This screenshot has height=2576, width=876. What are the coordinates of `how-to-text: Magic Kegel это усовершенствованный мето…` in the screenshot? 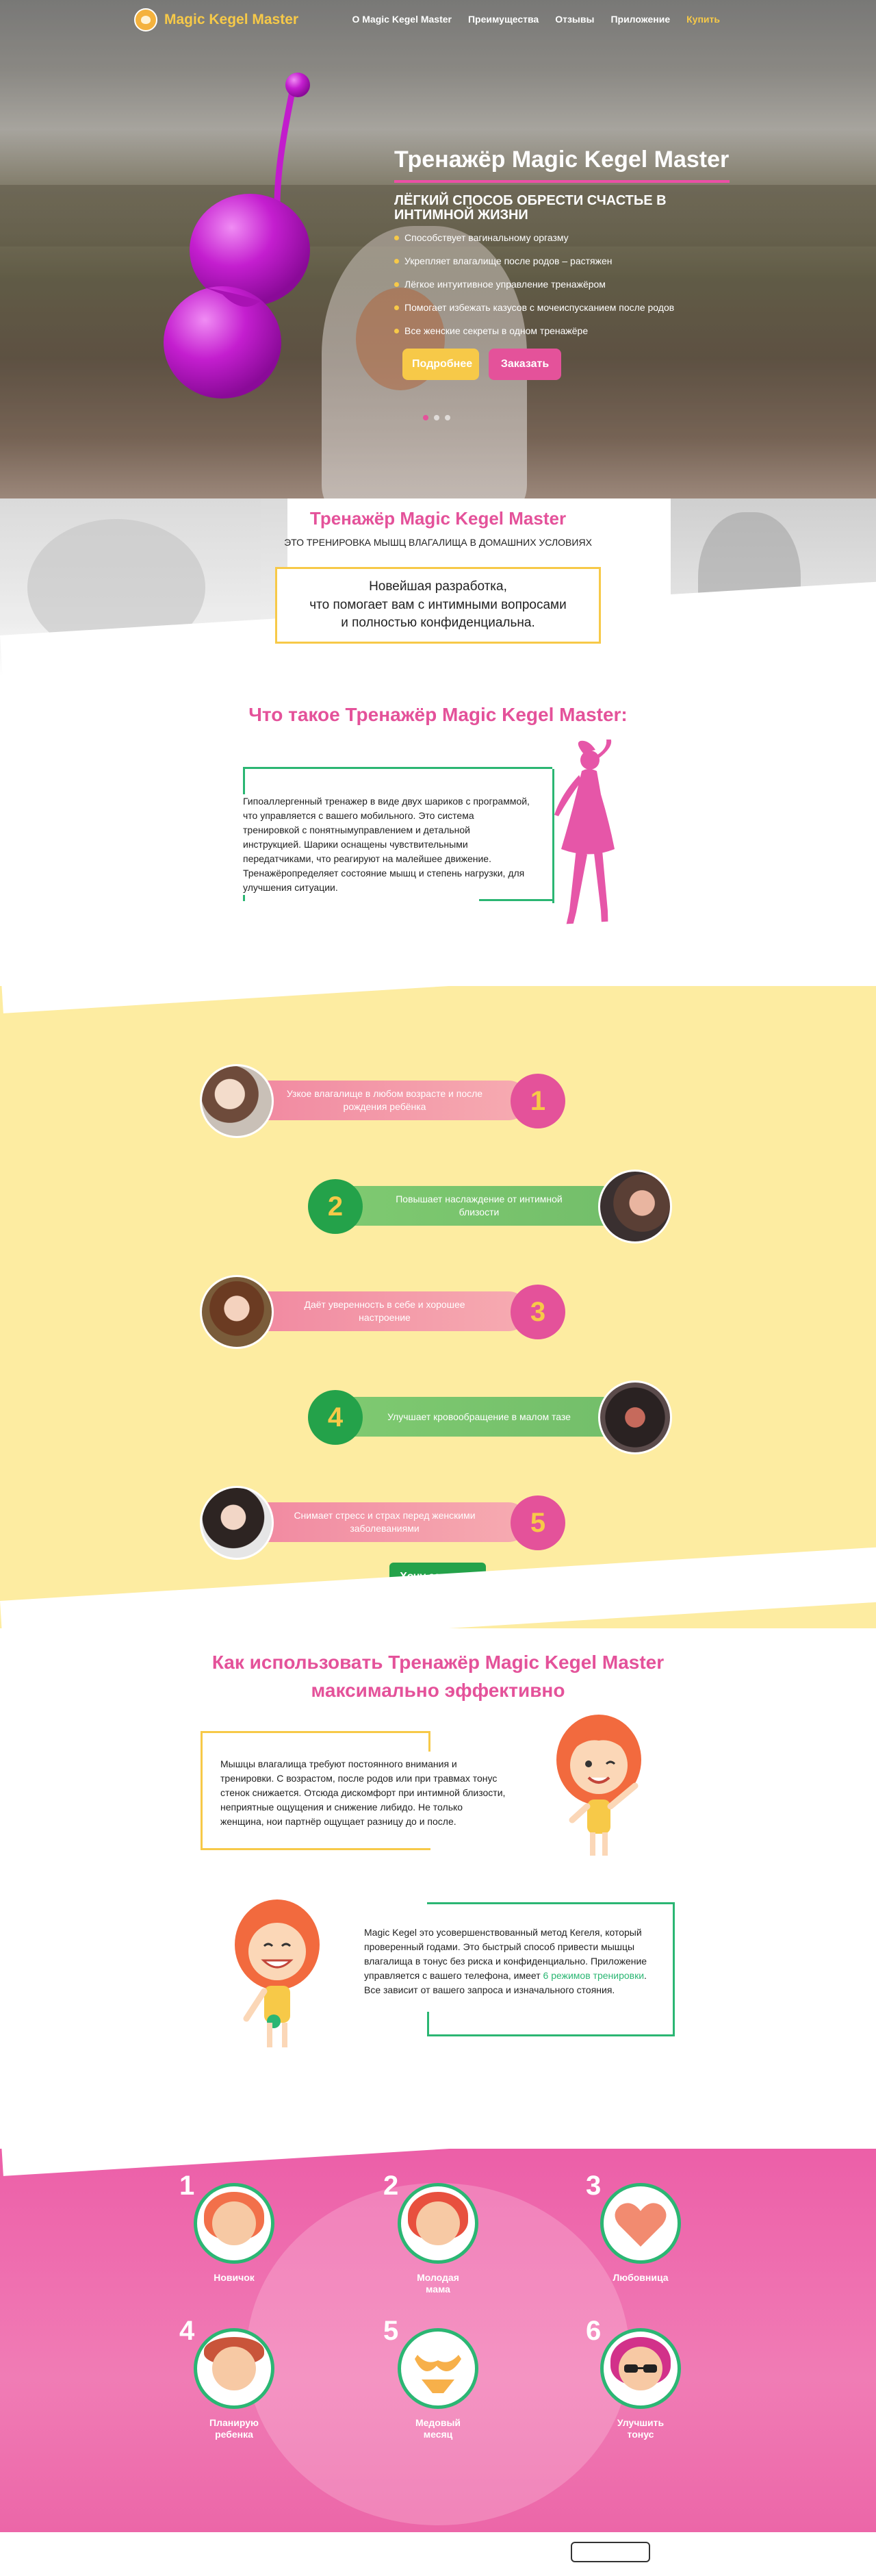 It's located at (506, 1961).